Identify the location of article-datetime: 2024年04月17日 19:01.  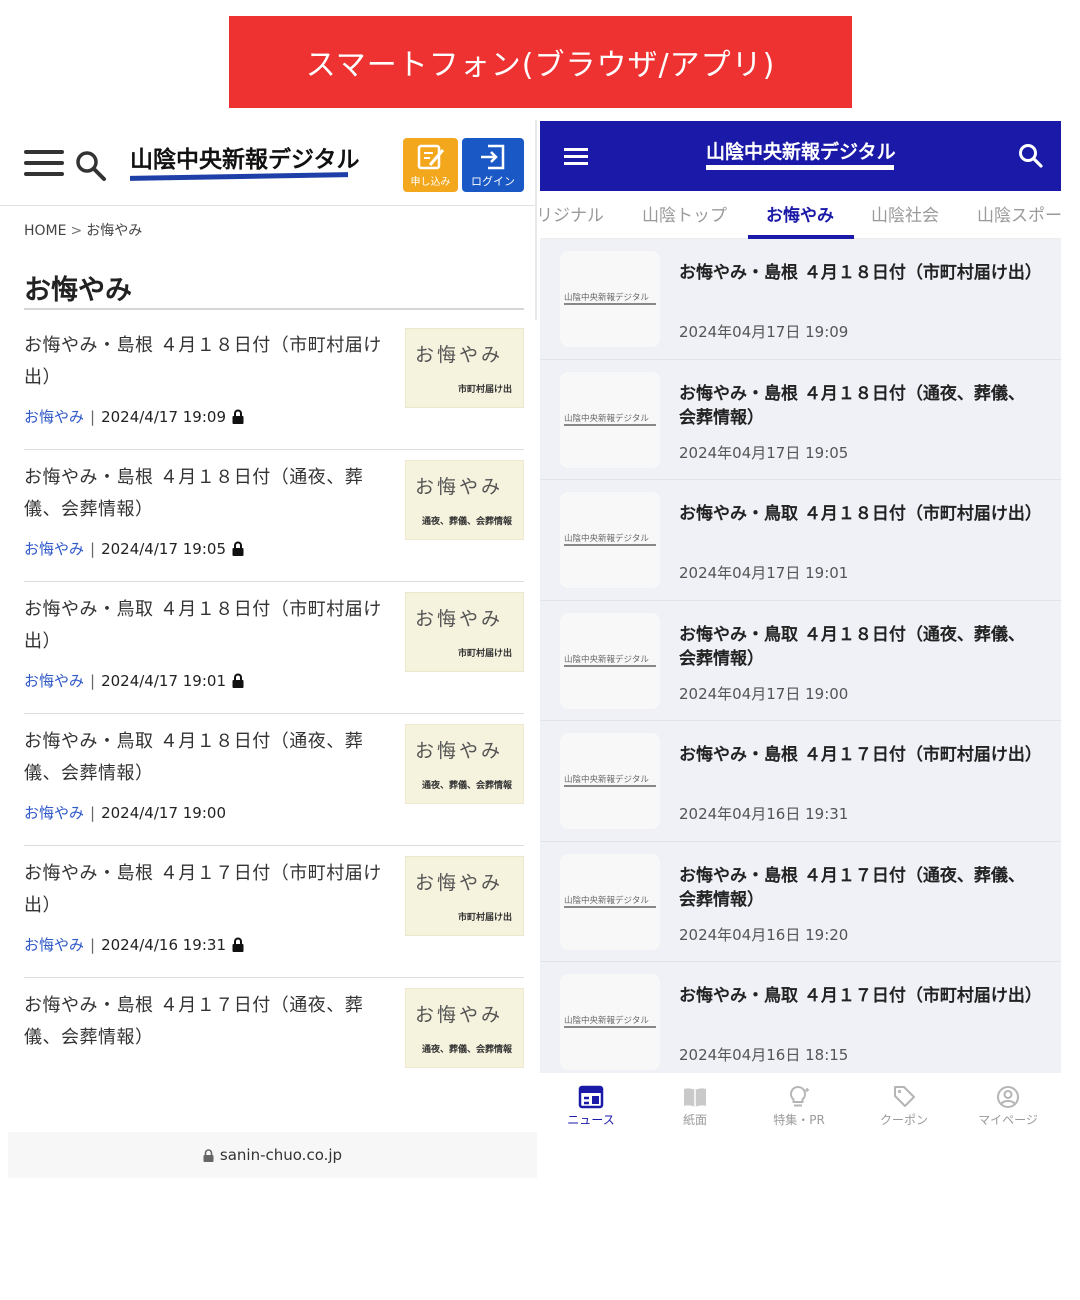
(764, 573).